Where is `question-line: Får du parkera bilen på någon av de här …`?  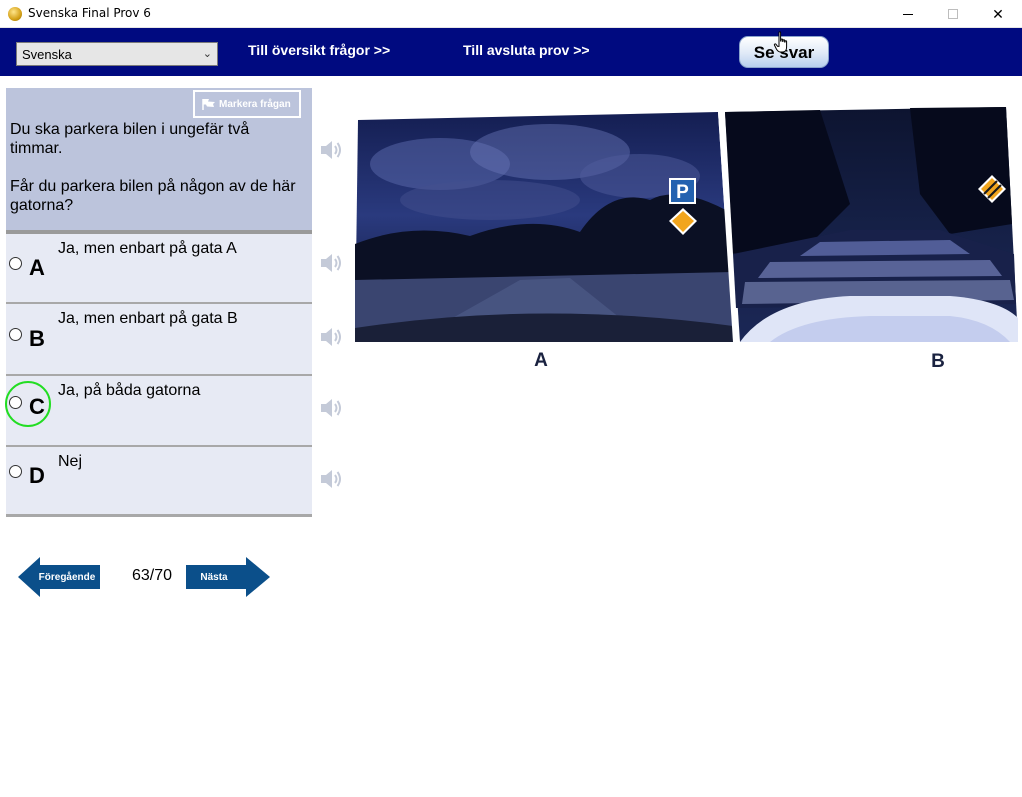
question-line: Får du parkera bilen på någon av de här … is located at coordinates (153, 196).